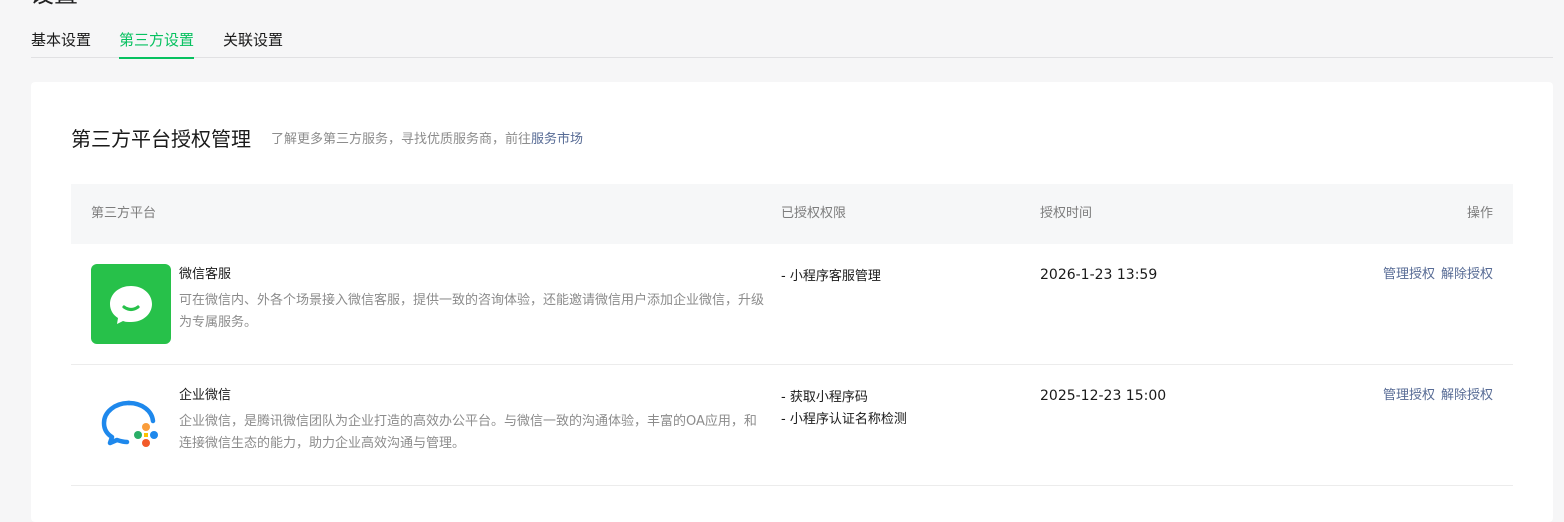  I want to click on header-action: 操作, so click(1479, 213).